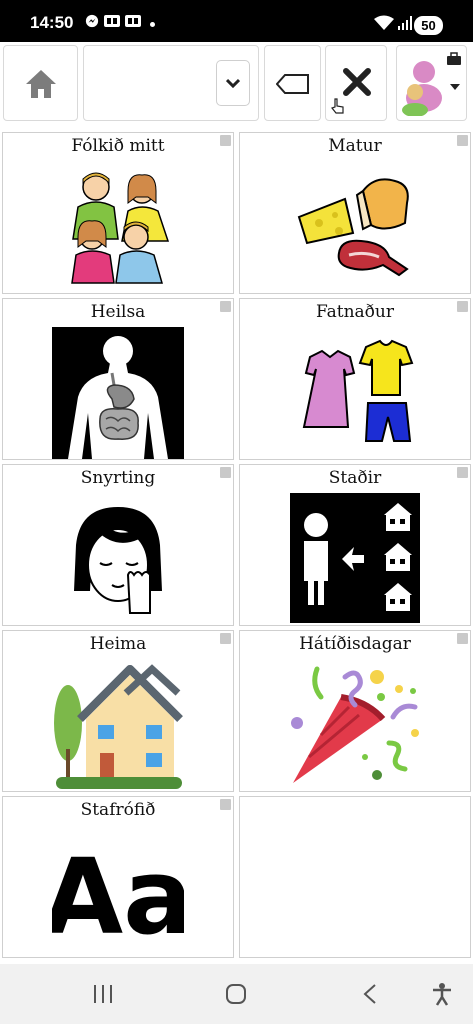  What do you see at coordinates (118, 146) in the screenshot?
I see `tile-label: Fólkið mitt` at bounding box center [118, 146].